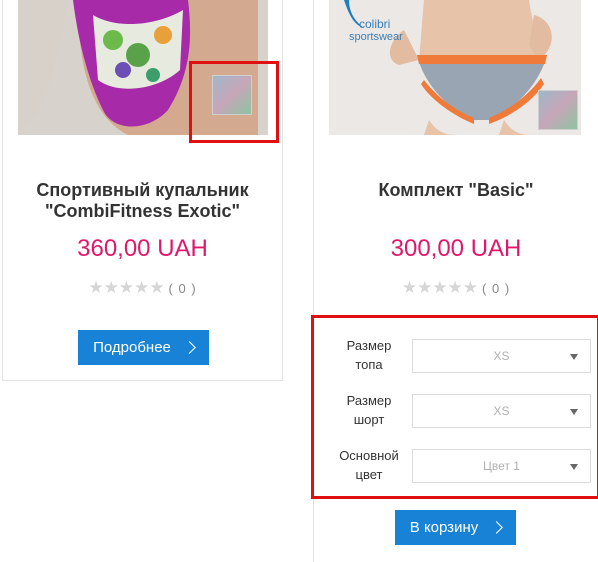 This screenshot has width=598, height=562. I want to click on add-to-cart-label: В корзину, so click(444, 527).